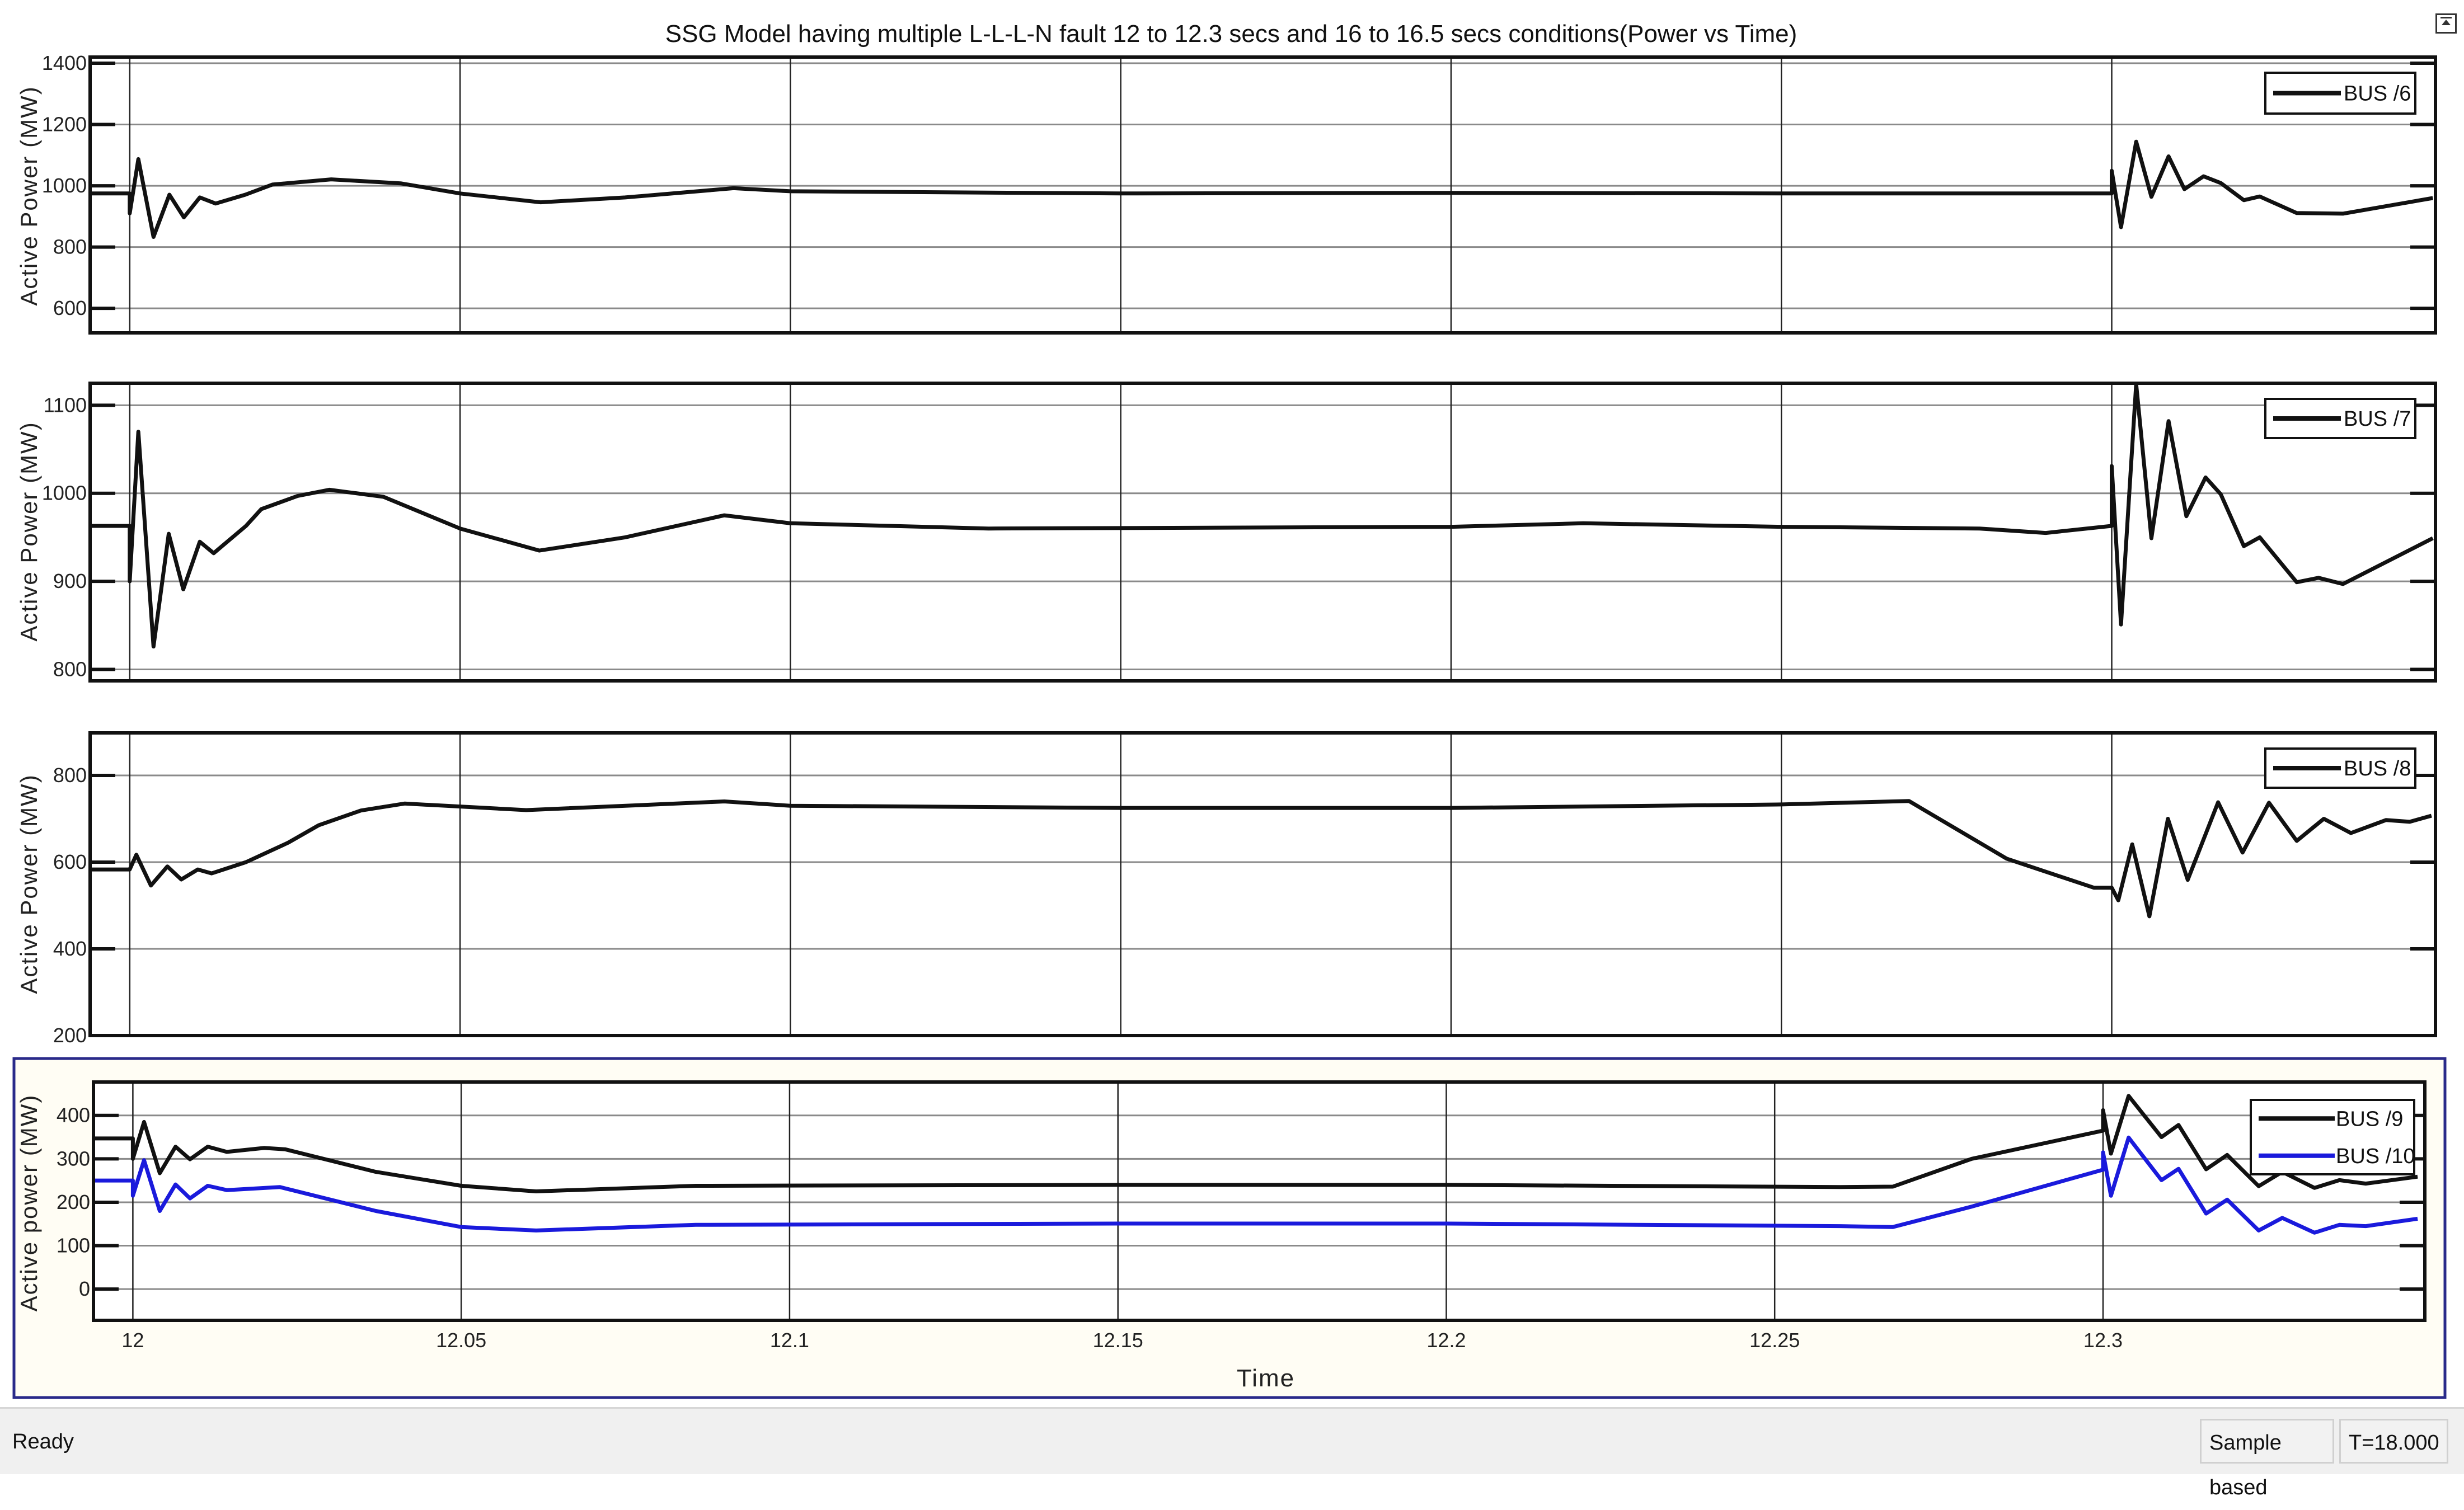 Image resolution: width=2464 pixels, height=1510 pixels. Describe the element at coordinates (2393, 1441) in the screenshot. I see `simulation-time-readout: T=18.000` at that location.